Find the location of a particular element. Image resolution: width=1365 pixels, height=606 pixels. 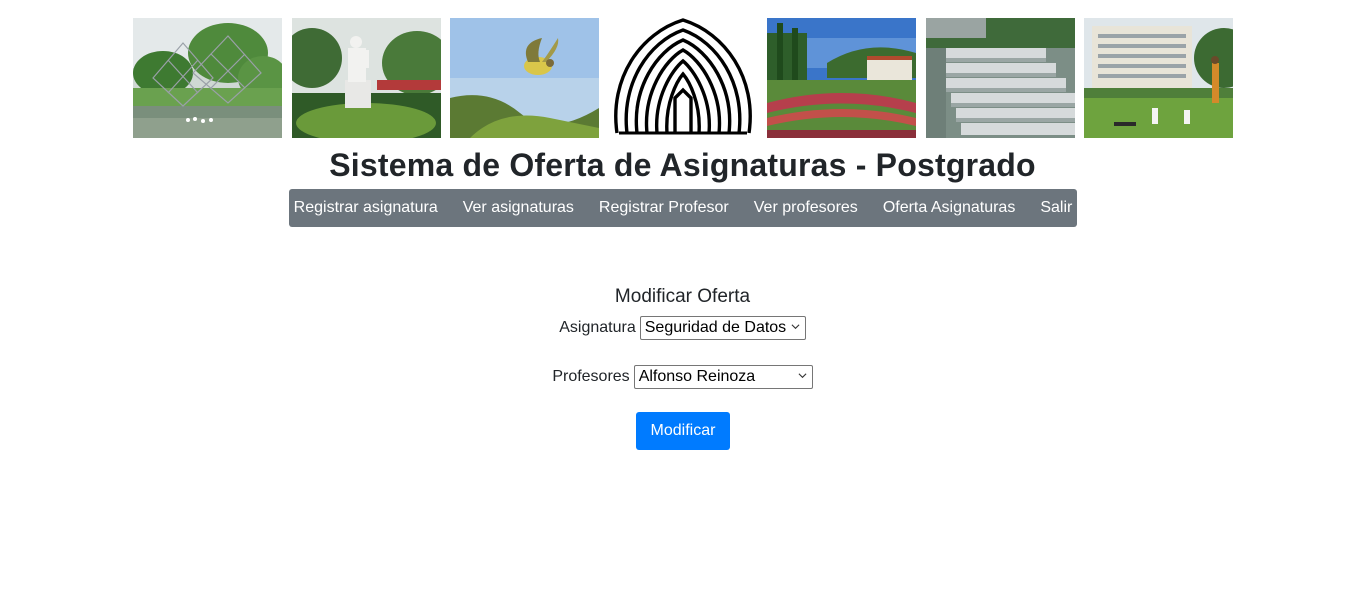

asignatura-select: Seguridad de Datos is located at coordinates (722, 328).